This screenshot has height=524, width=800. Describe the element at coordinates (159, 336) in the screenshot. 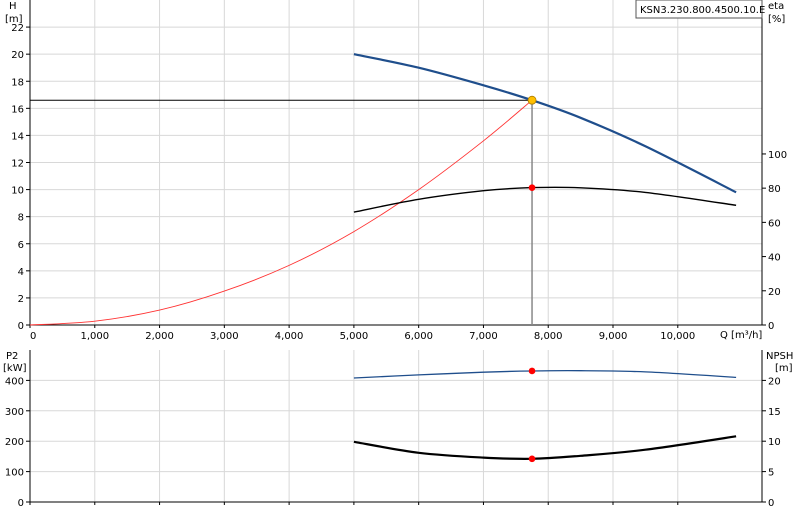

I see `x-tick-label: 2,000` at that location.